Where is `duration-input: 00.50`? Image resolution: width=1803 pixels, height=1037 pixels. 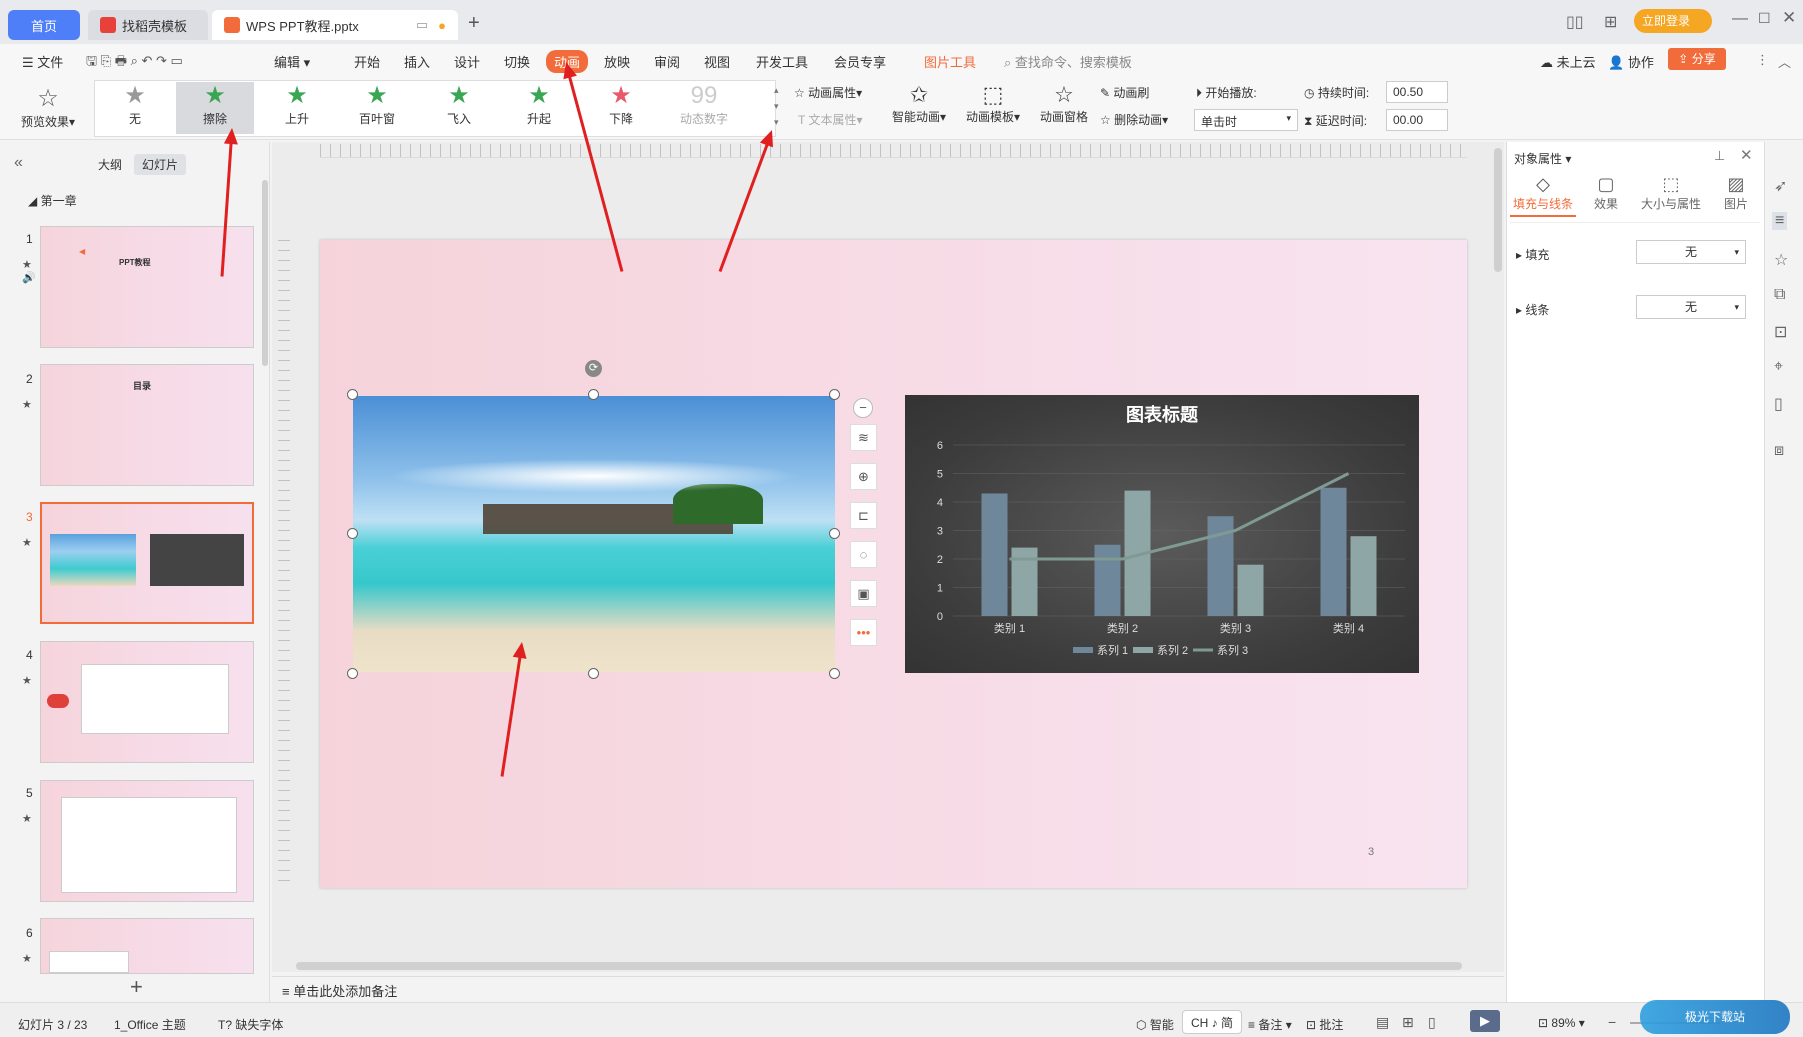 duration-input: 00.50 is located at coordinates (1417, 92).